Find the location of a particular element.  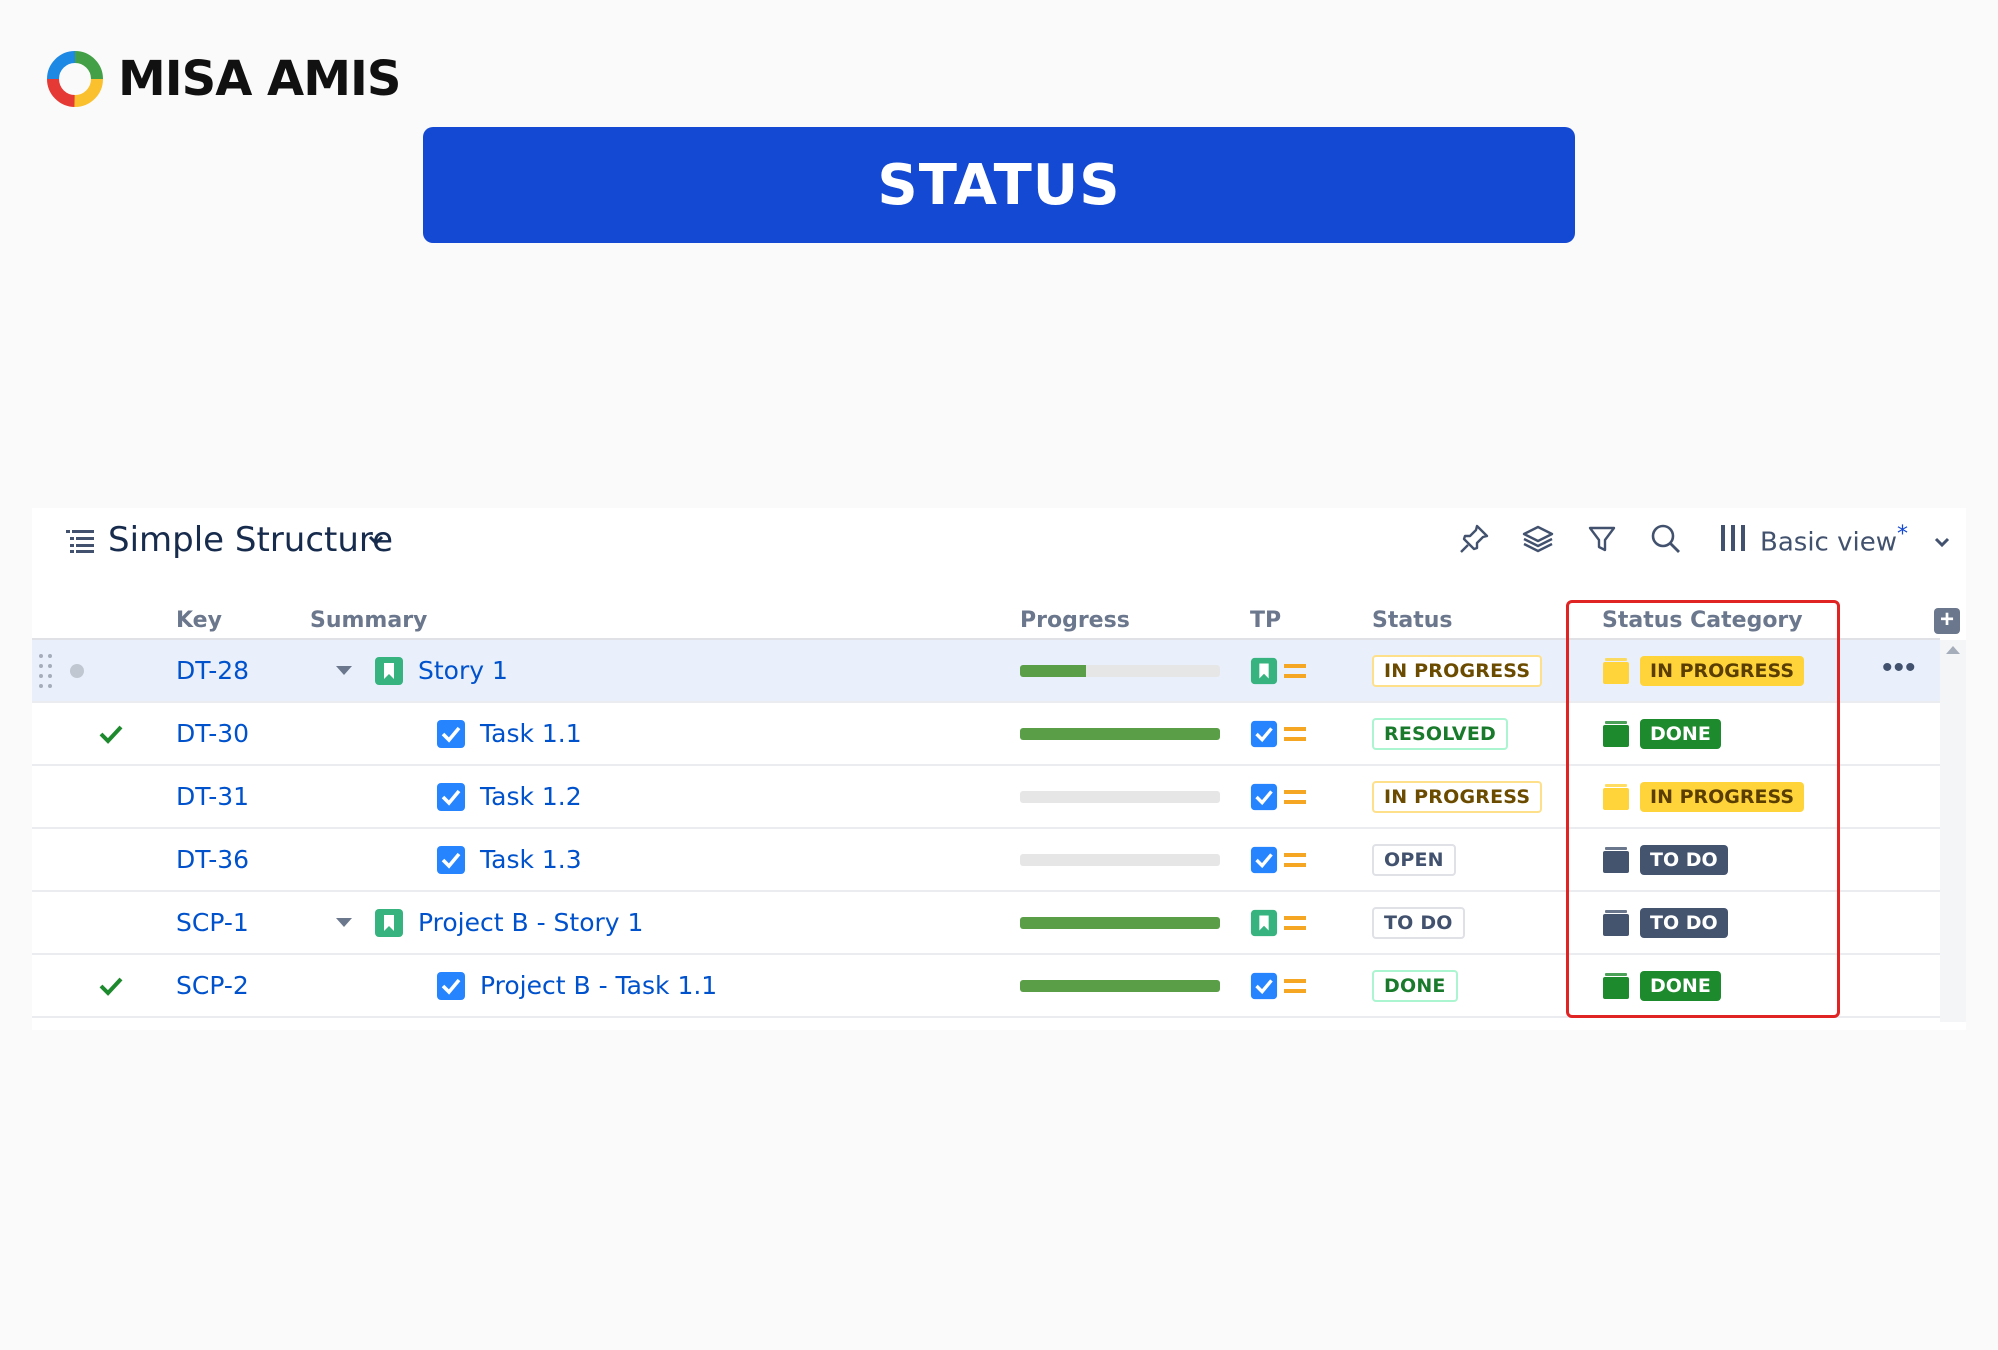

layers-icon is located at coordinates (1538, 539).